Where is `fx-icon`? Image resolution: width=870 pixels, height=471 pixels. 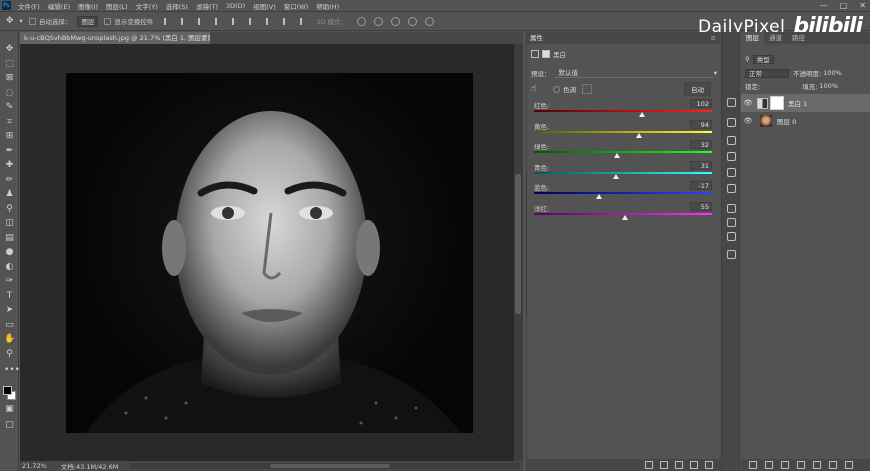
fx-icon is located at coordinates (769, 465).